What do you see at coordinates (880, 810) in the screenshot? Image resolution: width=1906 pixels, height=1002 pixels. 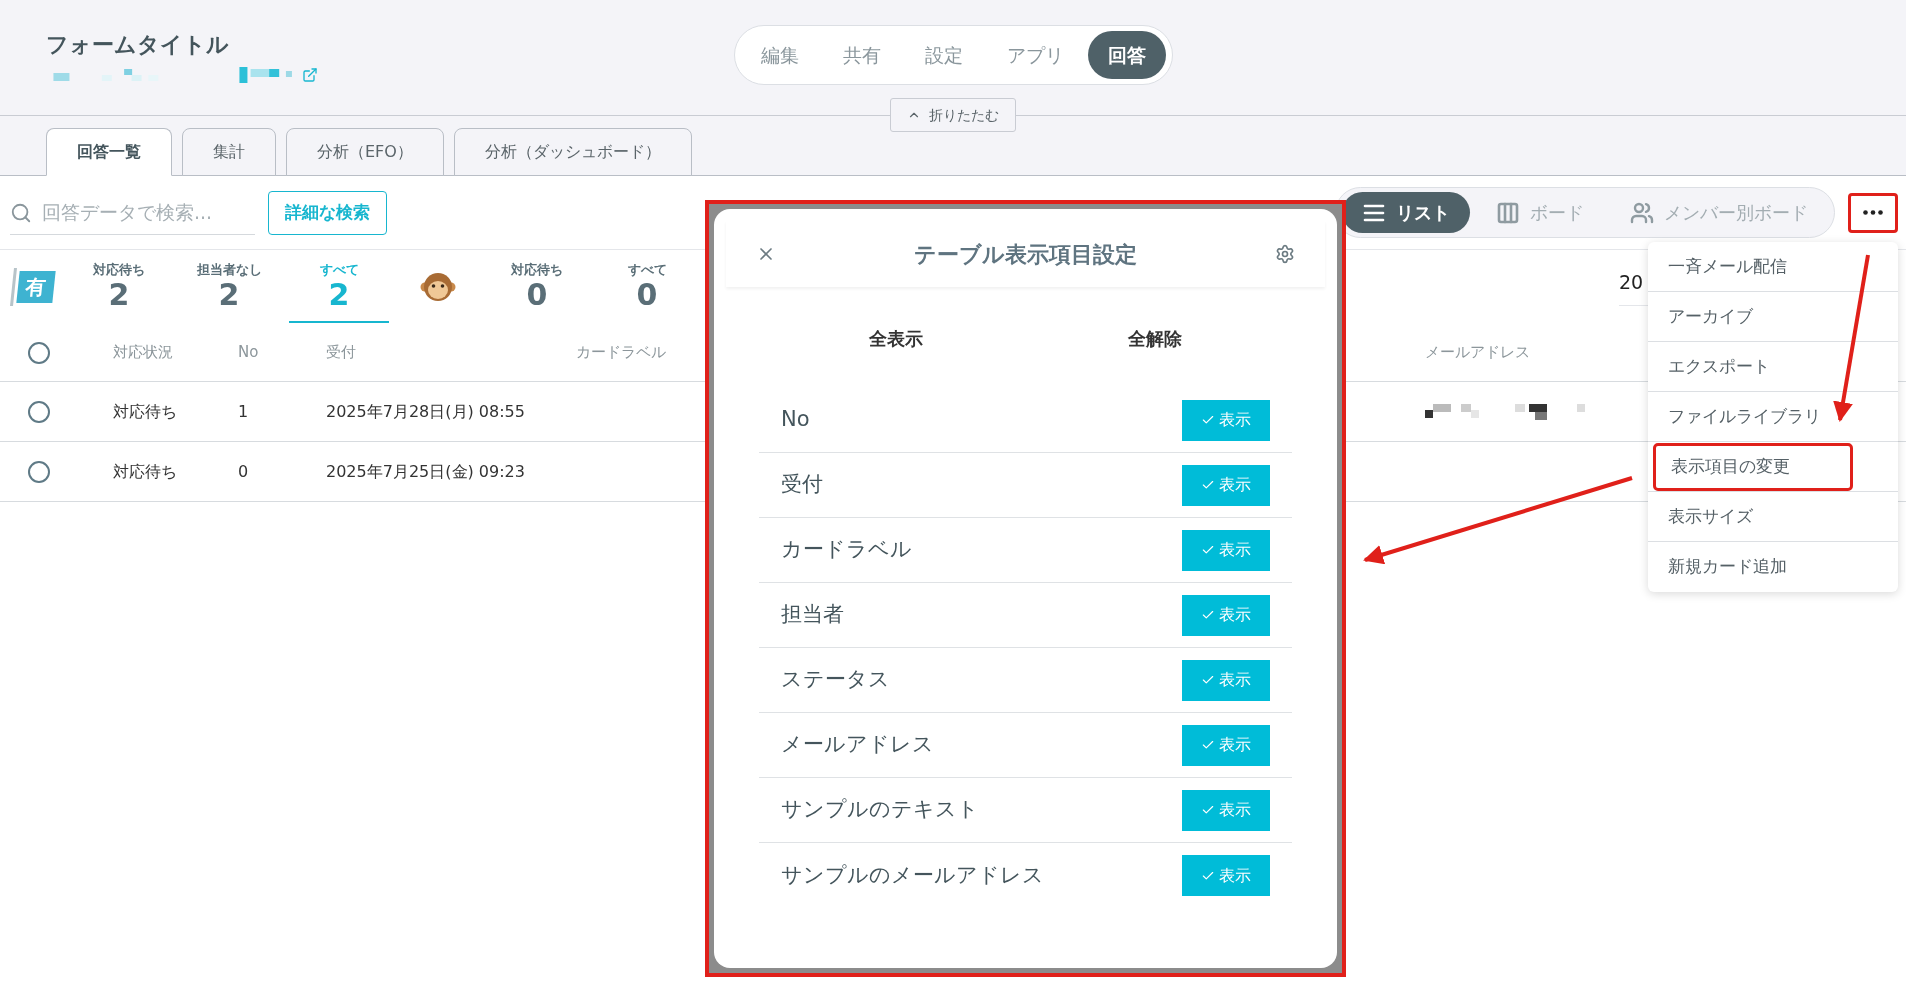 I see `column-name: サンプルのテキスト` at bounding box center [880, 810].